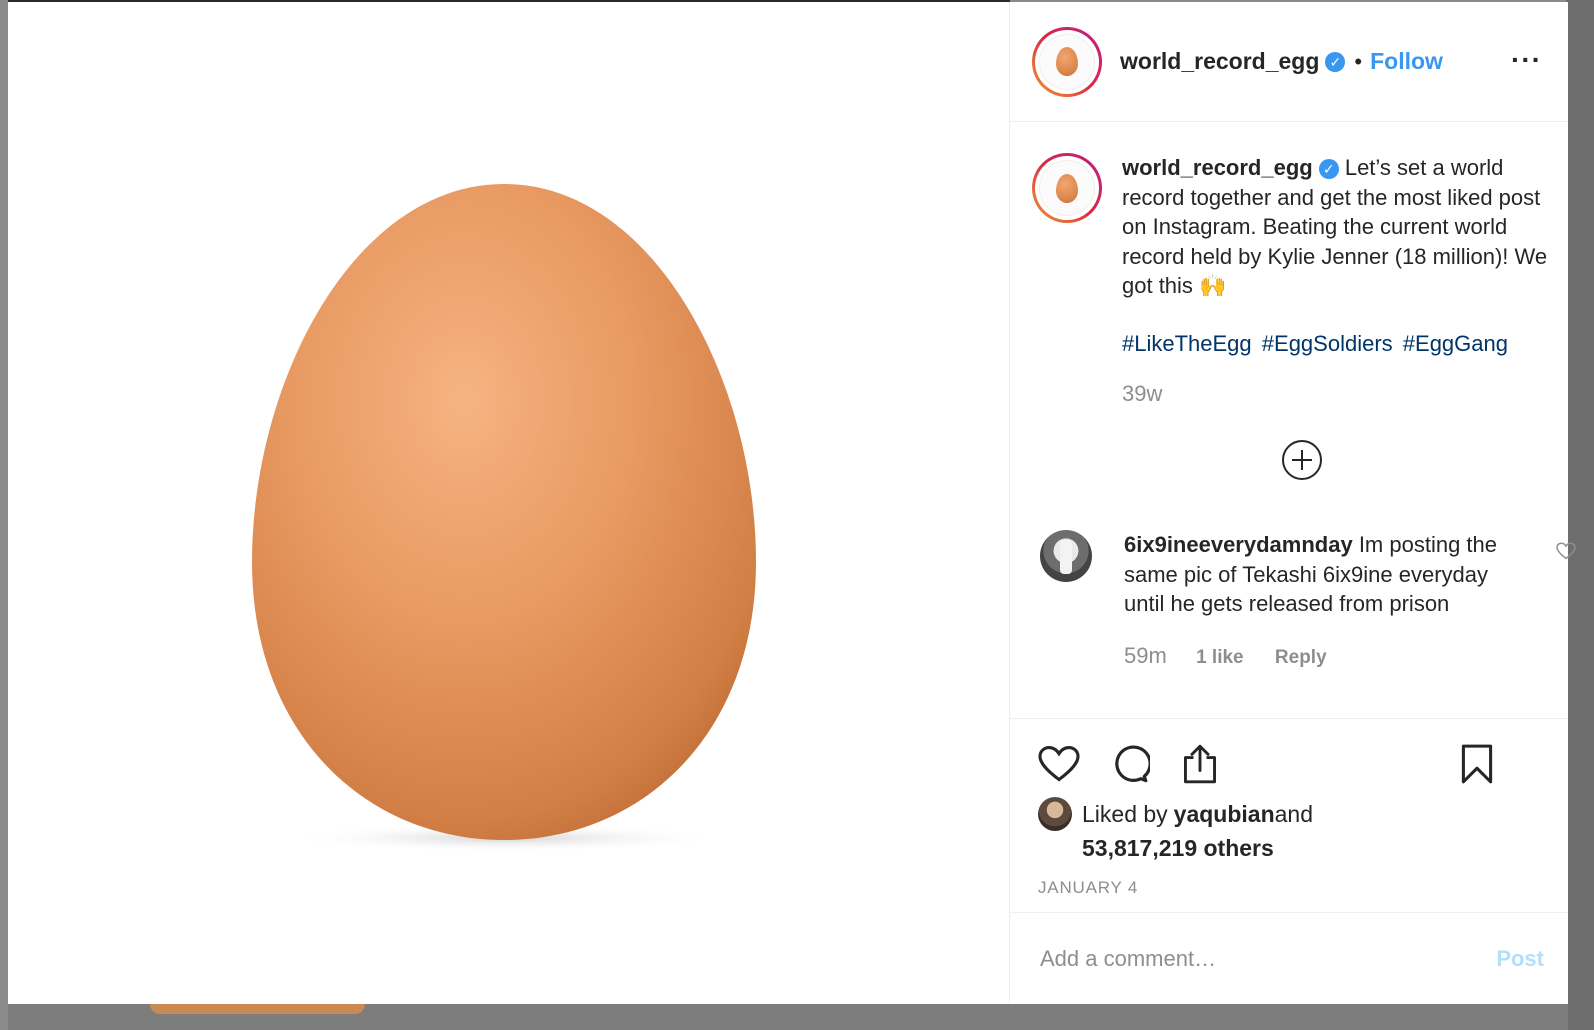 The width and height of the screenshot is (1594, 1030). What do you see at coordinates (1219, 61) in the screenshot?
I see `header-username: world_record_egg` at bounding box center [1219, 61].